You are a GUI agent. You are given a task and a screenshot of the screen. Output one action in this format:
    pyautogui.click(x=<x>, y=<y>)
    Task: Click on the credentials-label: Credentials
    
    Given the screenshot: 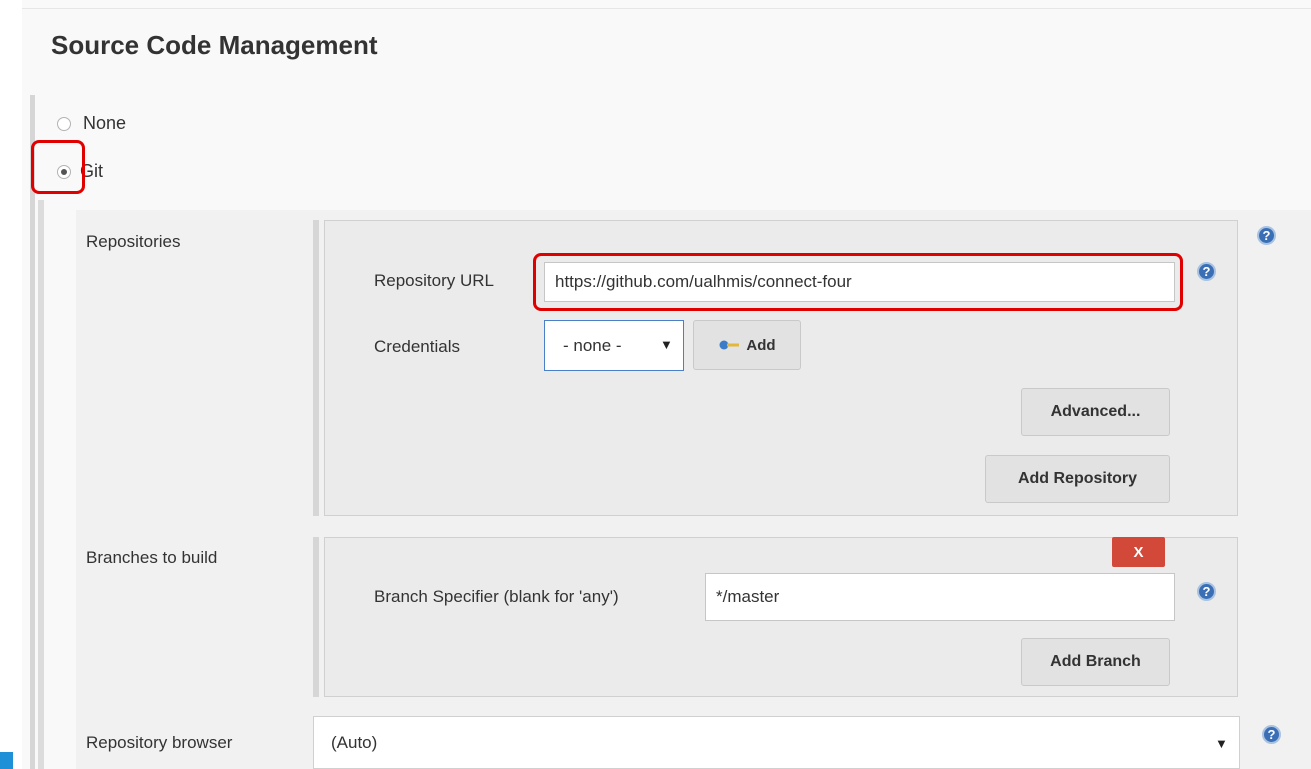 What is the action you would take?
    pyautogui.click(x=417, y=346)
    